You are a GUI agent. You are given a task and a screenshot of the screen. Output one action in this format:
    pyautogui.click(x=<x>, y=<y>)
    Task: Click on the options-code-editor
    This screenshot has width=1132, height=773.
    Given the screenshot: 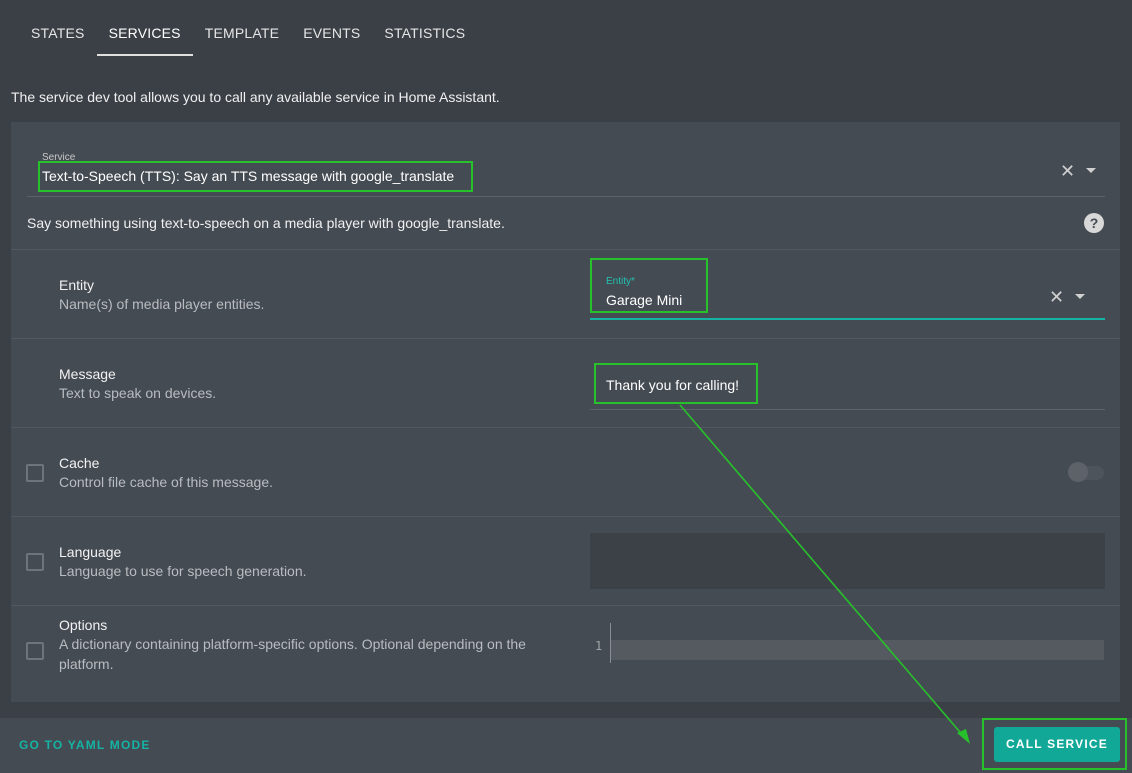 What is the action you would take?
    pyautogui.click(x=857, y=650)
    